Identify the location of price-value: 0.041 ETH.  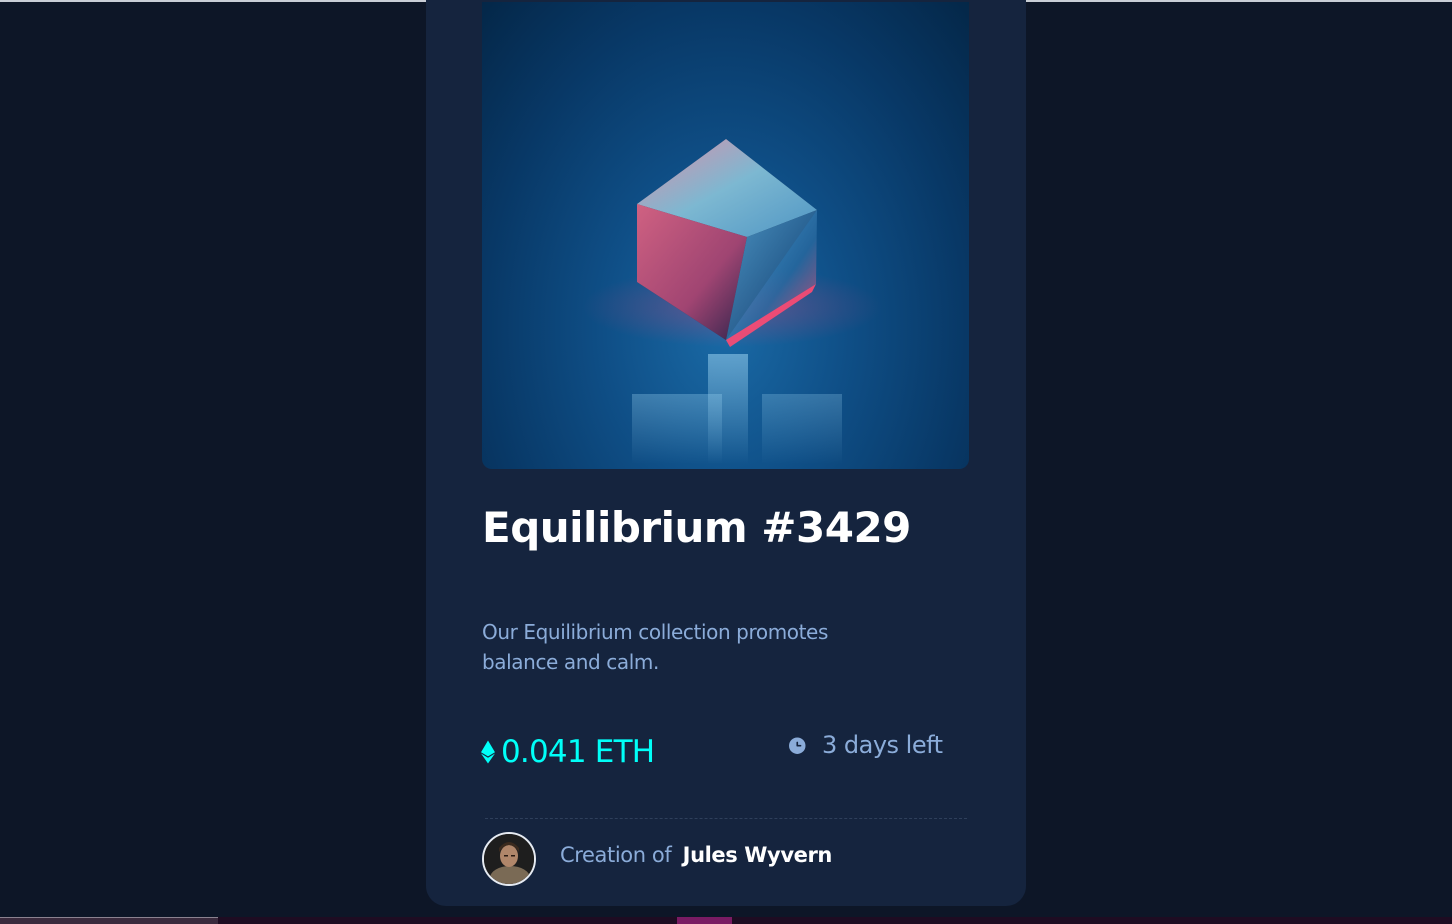
(578, 752).